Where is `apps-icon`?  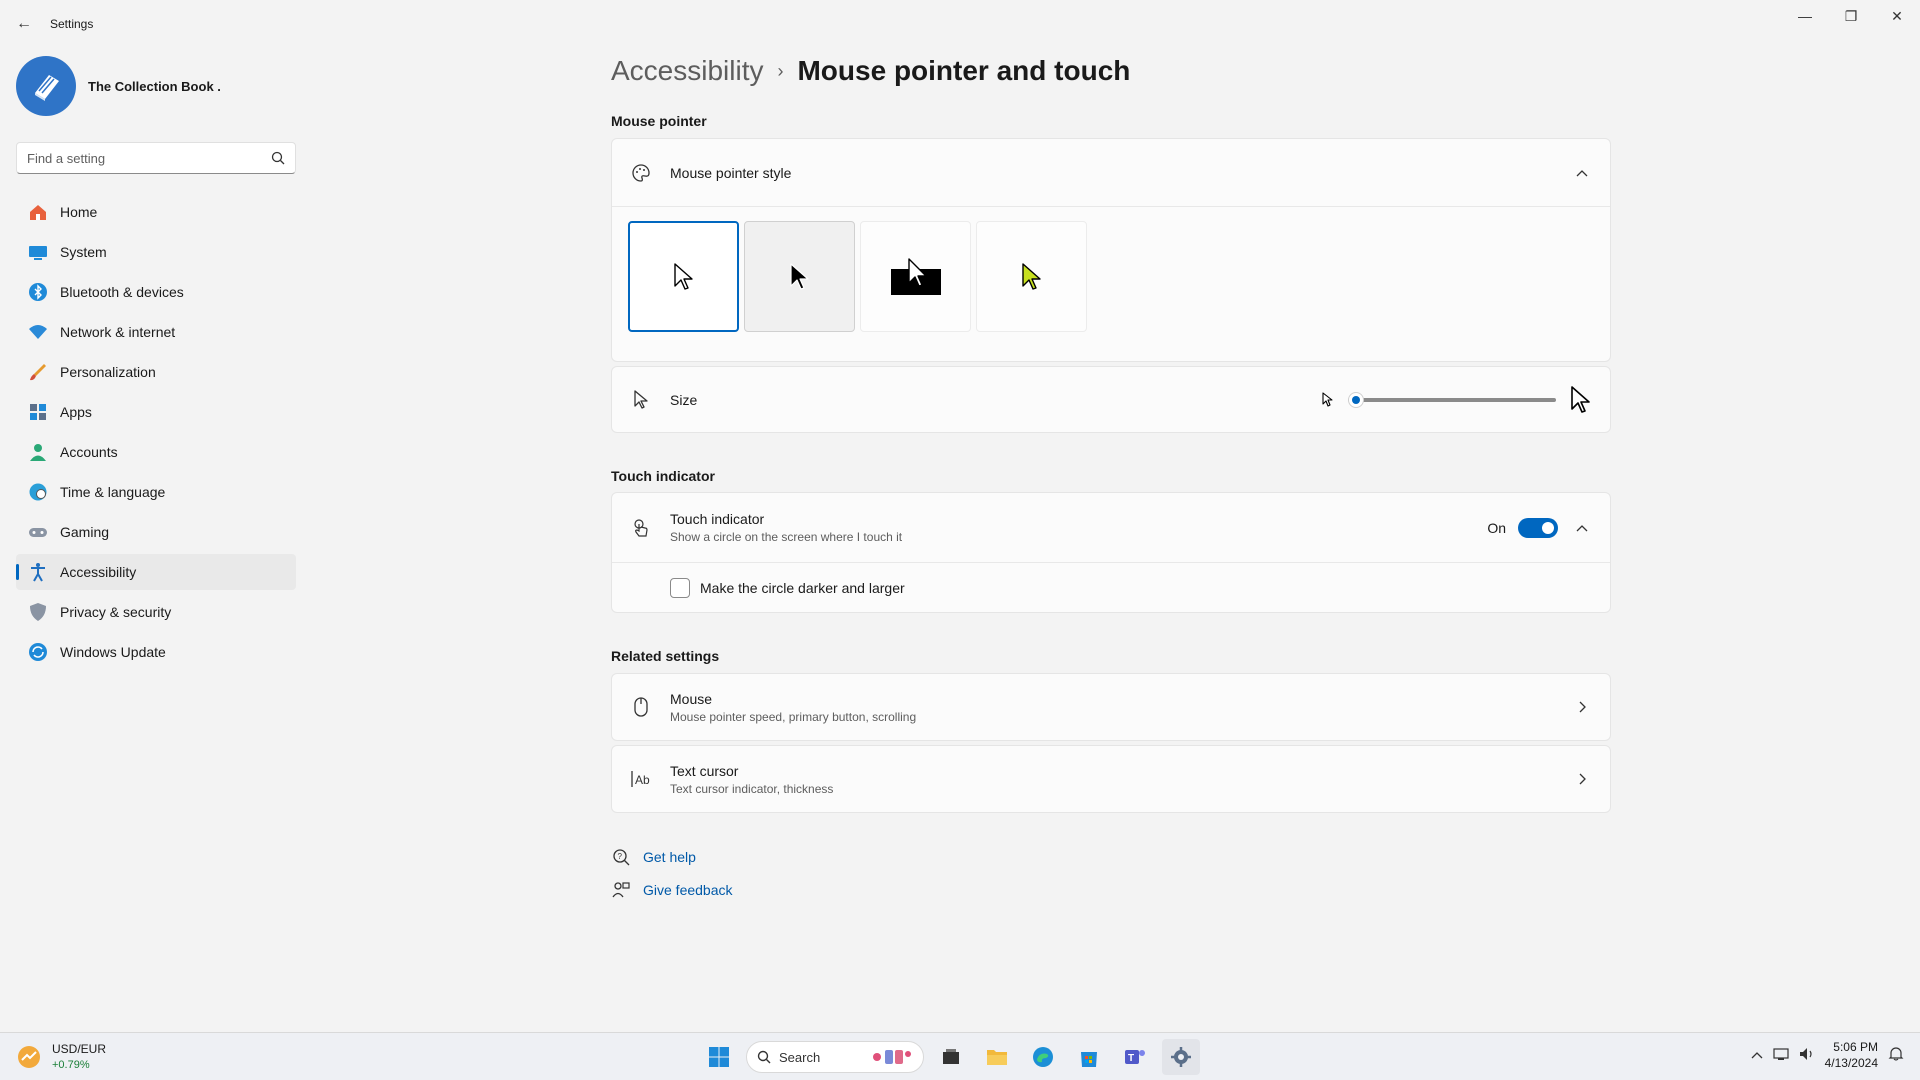 apps-icon is located at coordinates (38, 412).